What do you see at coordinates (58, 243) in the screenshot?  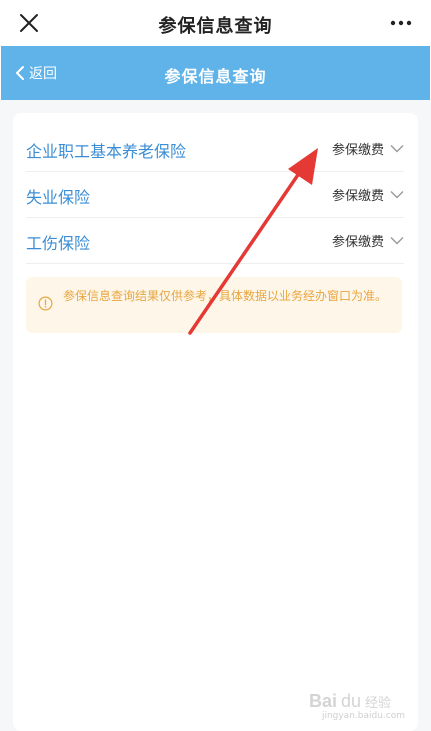 I see `insurance-type-label: 工伤保险` at bounding box center [58, 243].